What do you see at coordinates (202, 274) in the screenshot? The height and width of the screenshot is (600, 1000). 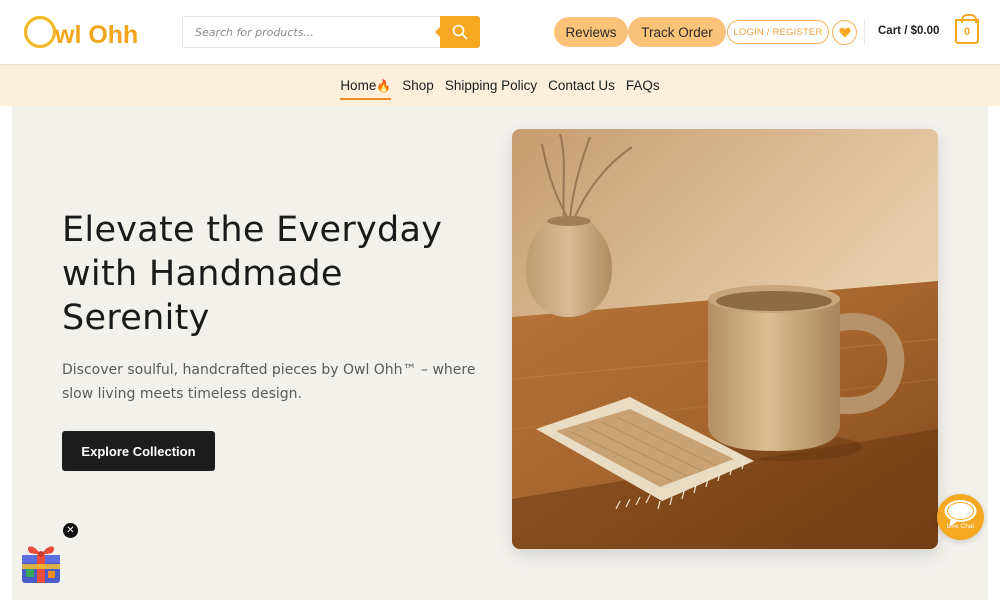 I see `hero-title-line: with Handmade` at bounding box center [202, 274].